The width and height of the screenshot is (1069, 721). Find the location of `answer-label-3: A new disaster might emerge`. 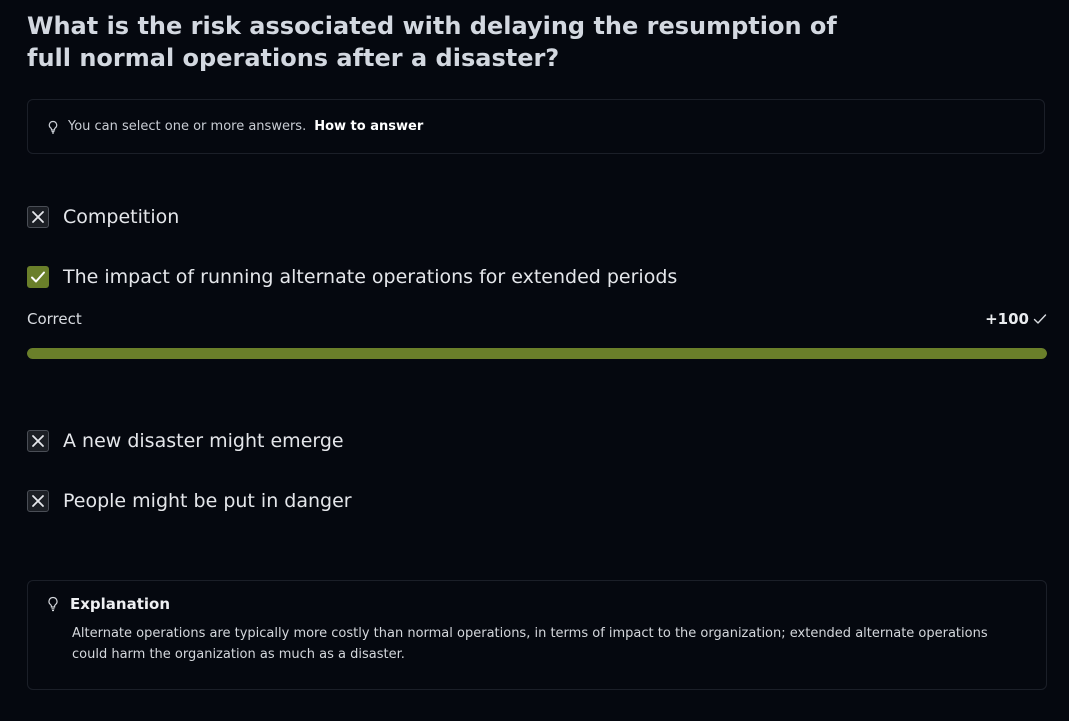

answer-label-3: A new disaster might emerge is located at coordinates (203, 441).